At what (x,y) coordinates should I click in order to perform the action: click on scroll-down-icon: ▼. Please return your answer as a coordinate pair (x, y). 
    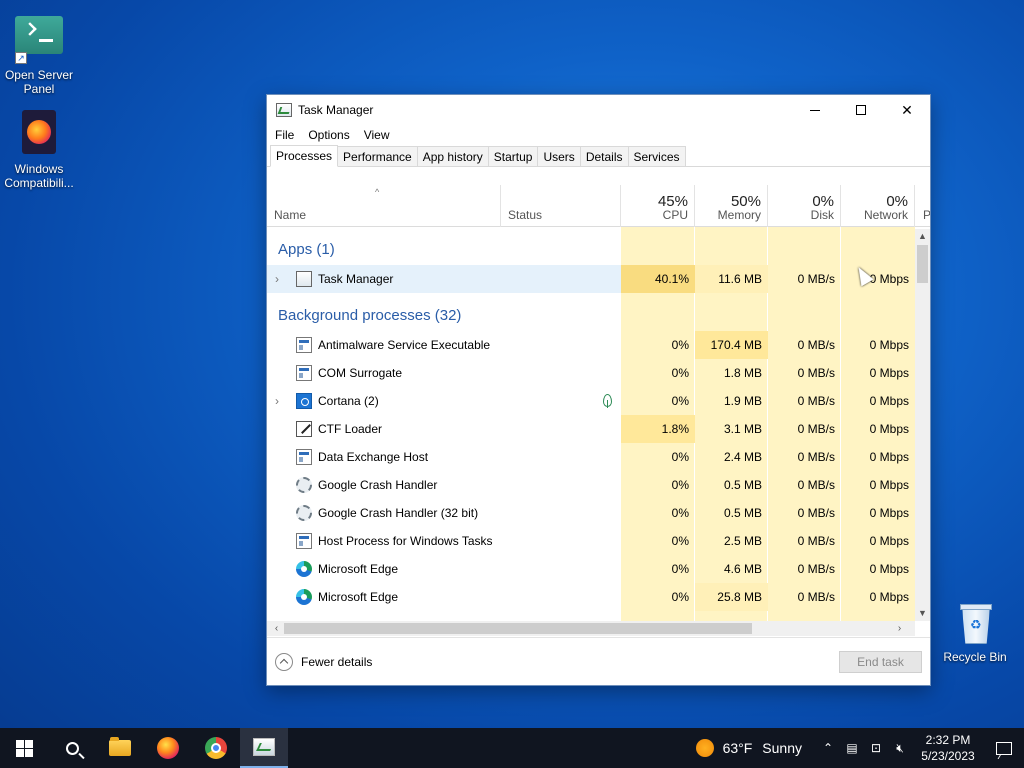
    Looking at the image, I should click on (922, 613).